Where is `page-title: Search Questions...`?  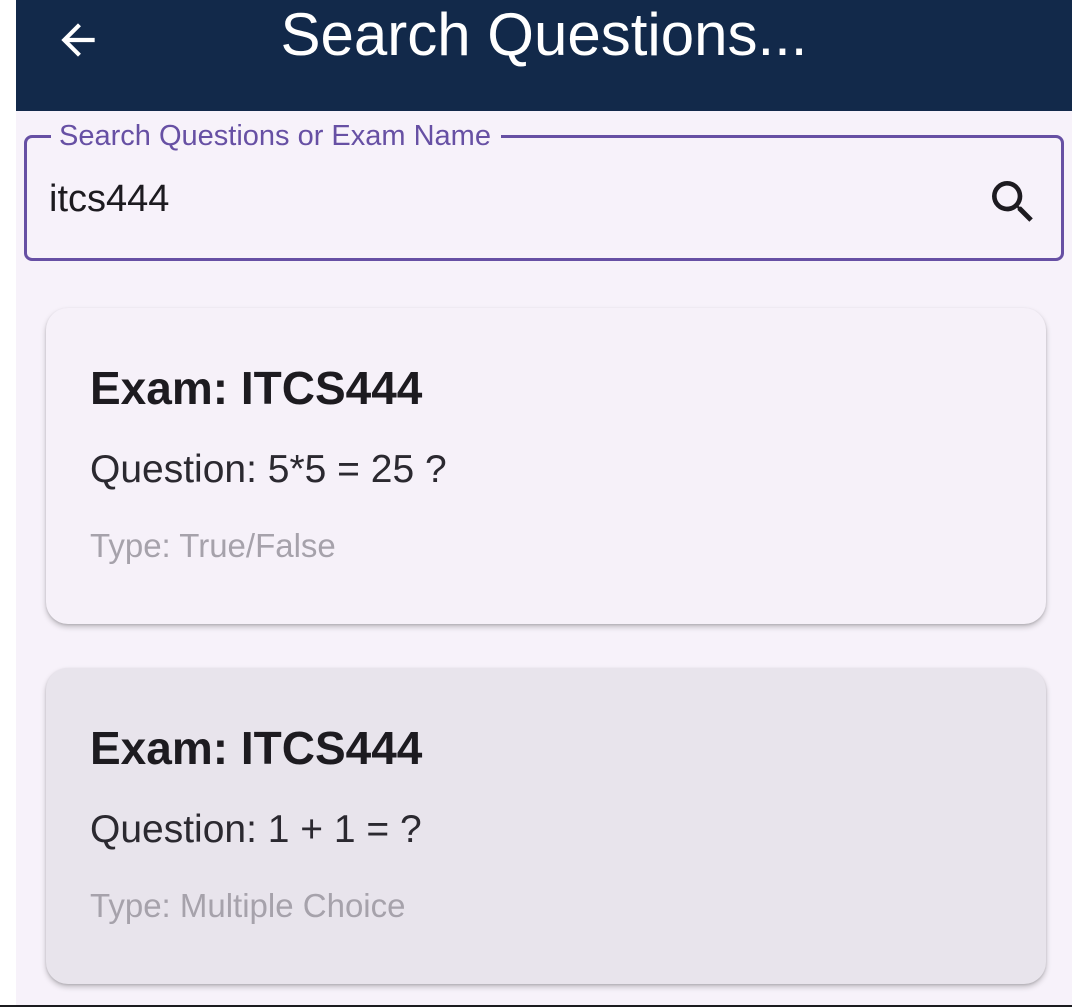
page-title: Search Questions... is located at coordinates (544, 34).